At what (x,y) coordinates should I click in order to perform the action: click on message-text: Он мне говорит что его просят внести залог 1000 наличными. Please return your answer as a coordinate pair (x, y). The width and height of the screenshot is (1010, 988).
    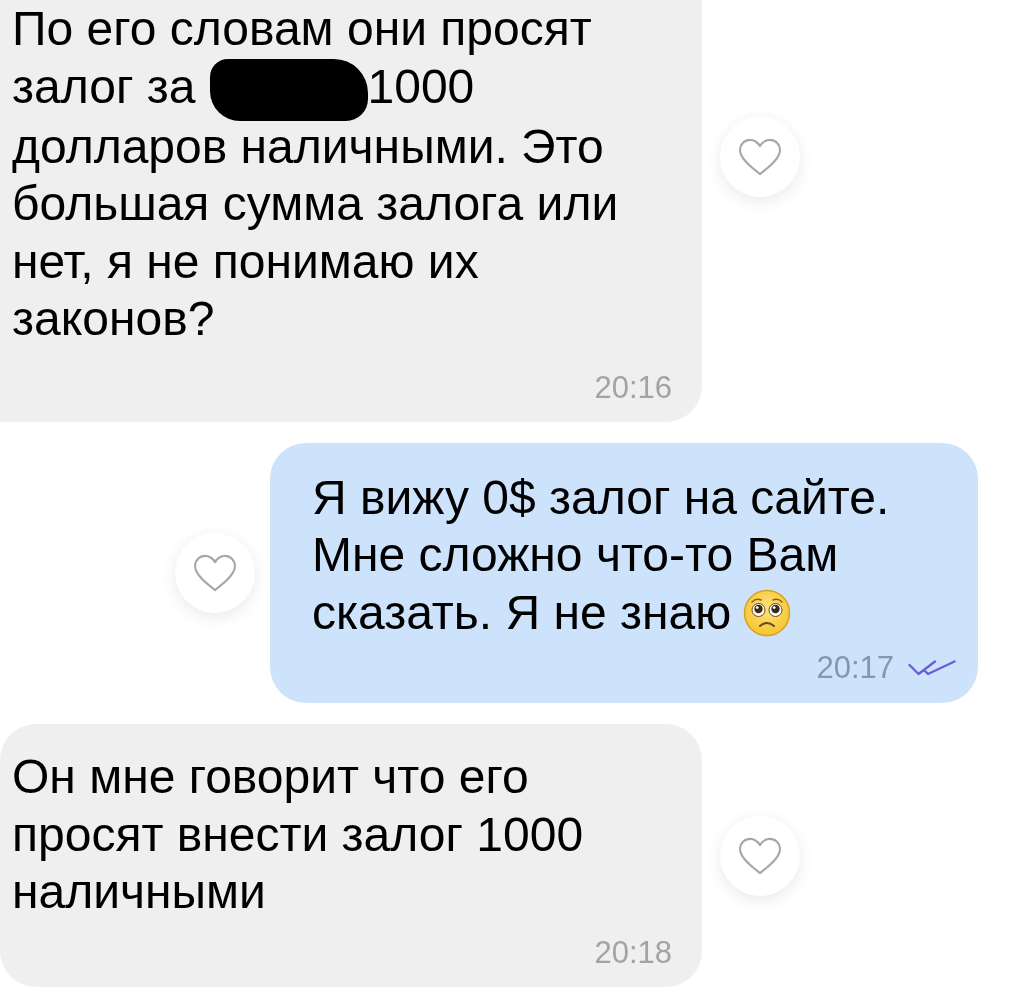
    Looking at the image, I should click on (298, 835).